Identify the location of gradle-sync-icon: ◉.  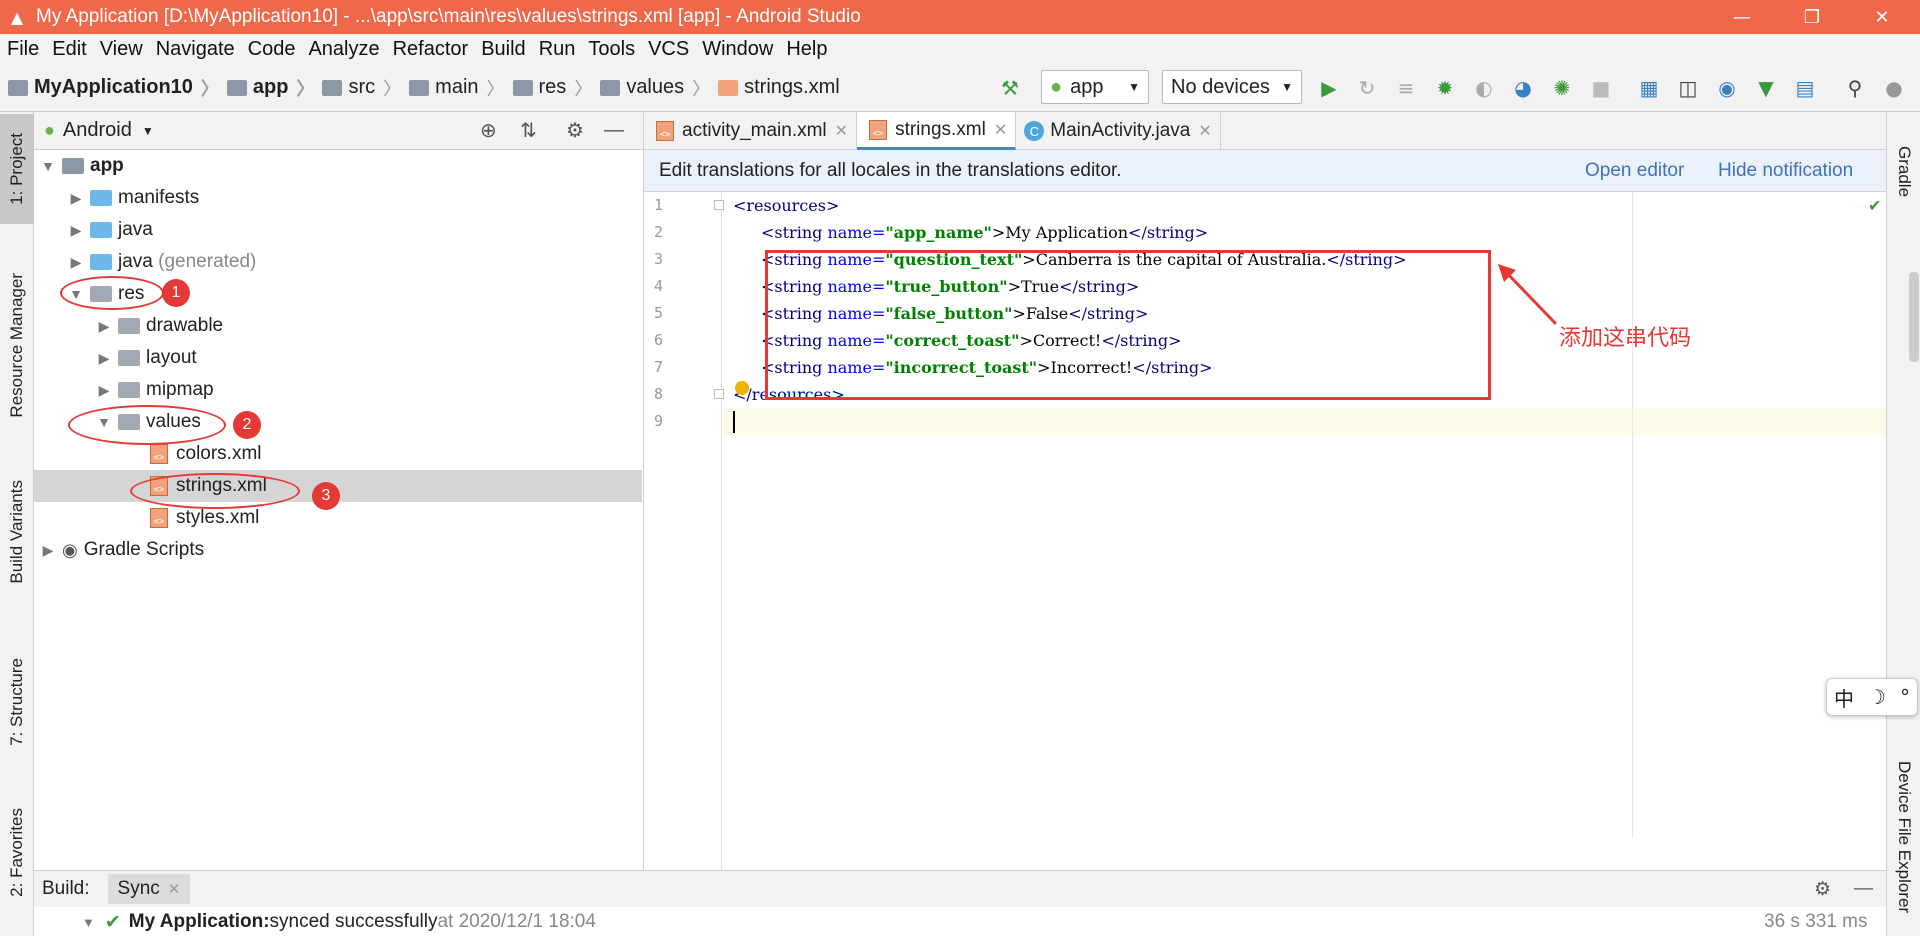
(1727, 88).